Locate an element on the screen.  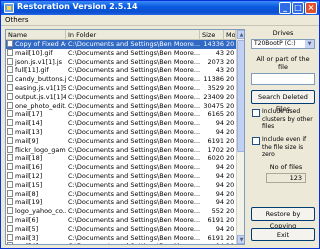
search-deleted-files-button: Search Deleted Files is located at coordinates (283, 101).